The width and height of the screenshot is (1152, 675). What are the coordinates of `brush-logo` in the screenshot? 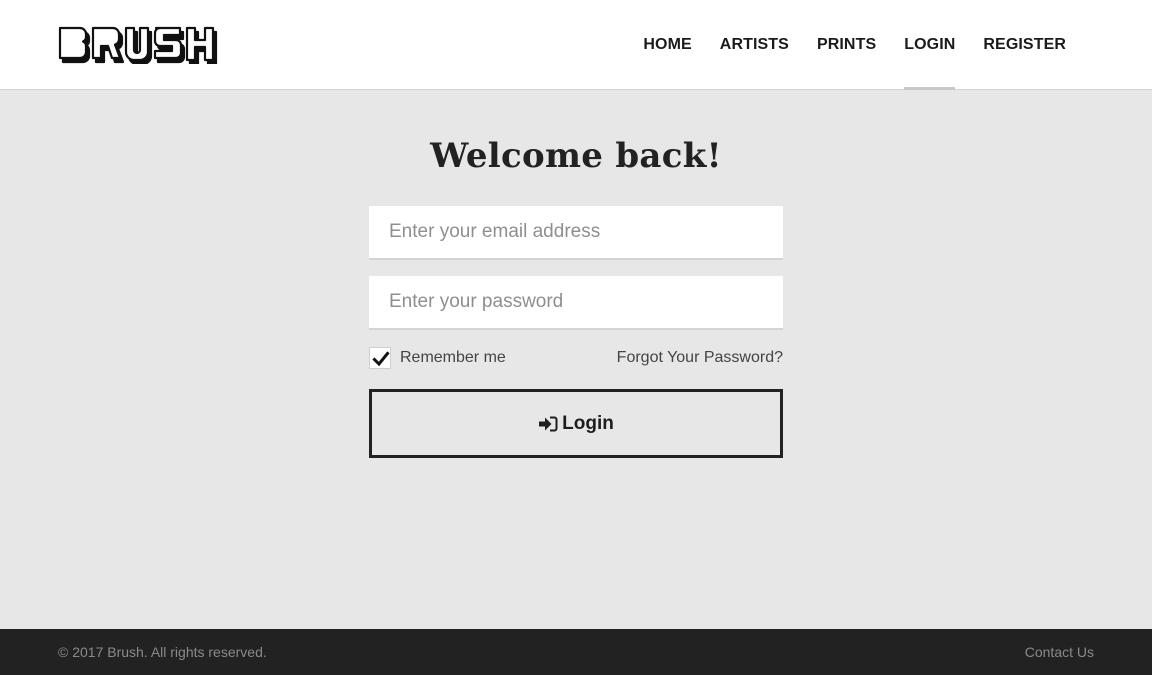 It's located at (140, 45).